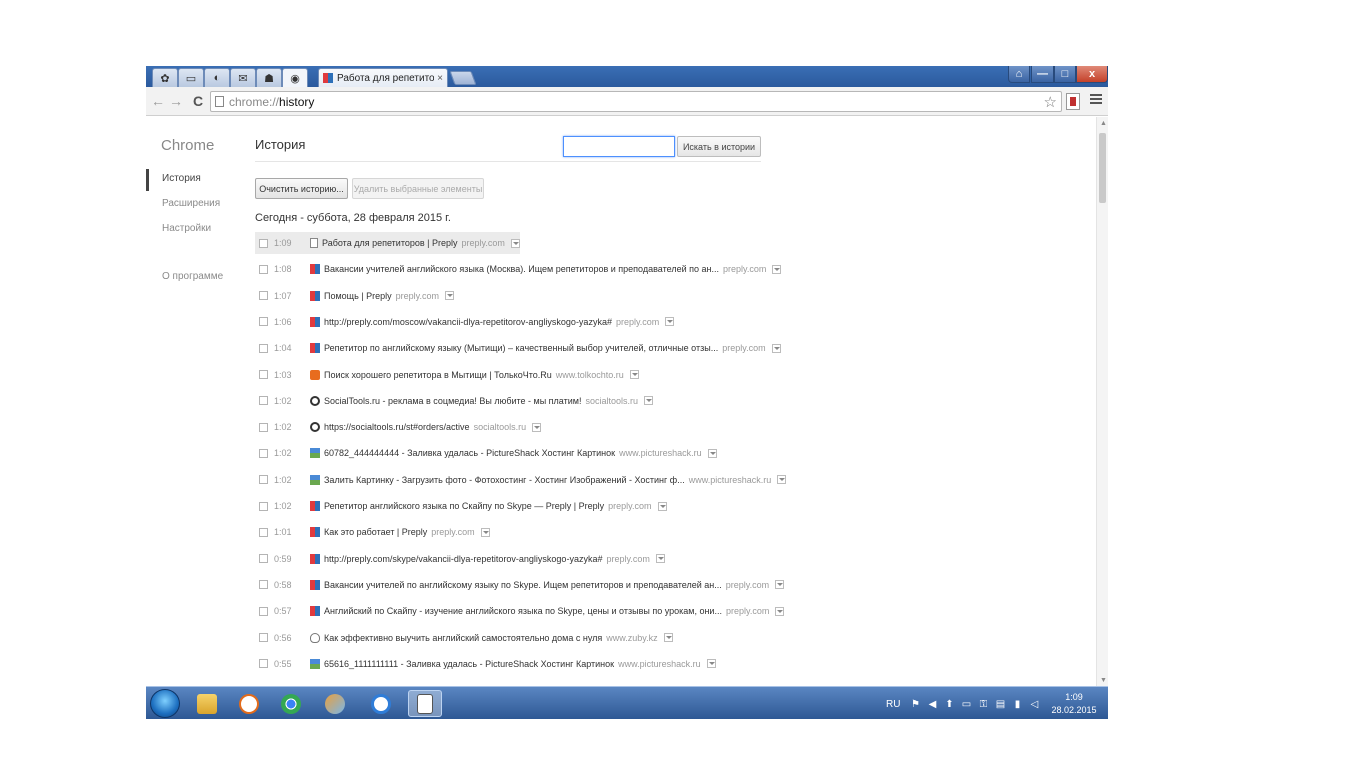  Describe the element at coordinates (949, 704) in the screenshot. I see `upload-icon: ⬆` at that location.